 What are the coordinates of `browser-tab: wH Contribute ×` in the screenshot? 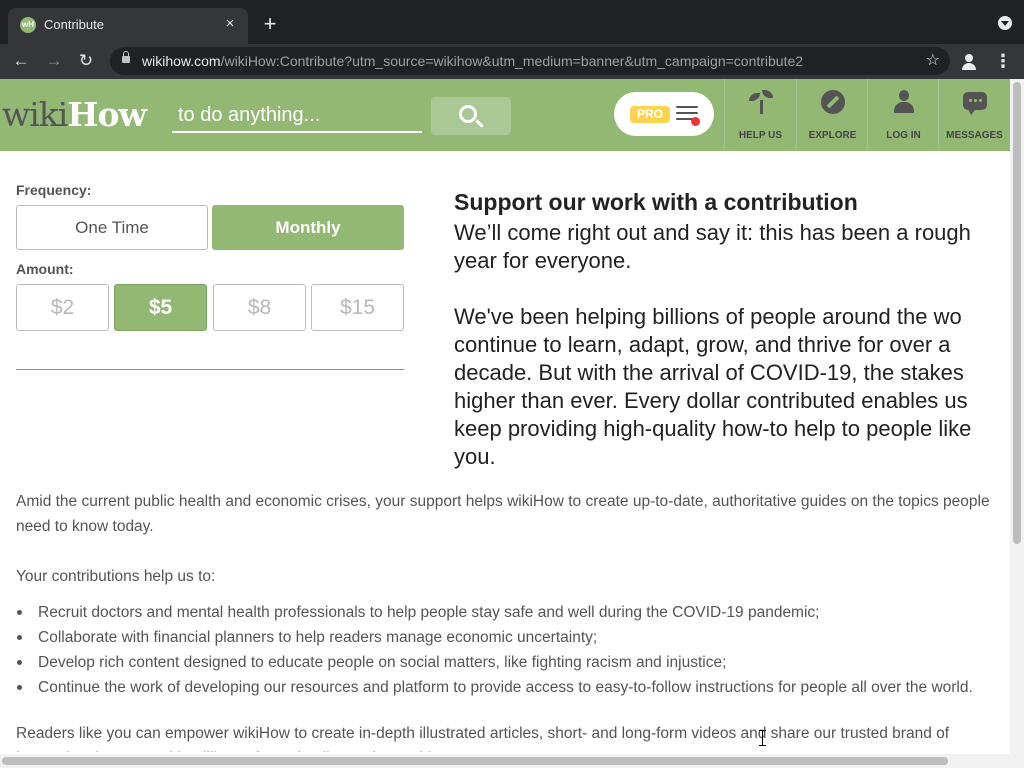 It's located at (128, 26).